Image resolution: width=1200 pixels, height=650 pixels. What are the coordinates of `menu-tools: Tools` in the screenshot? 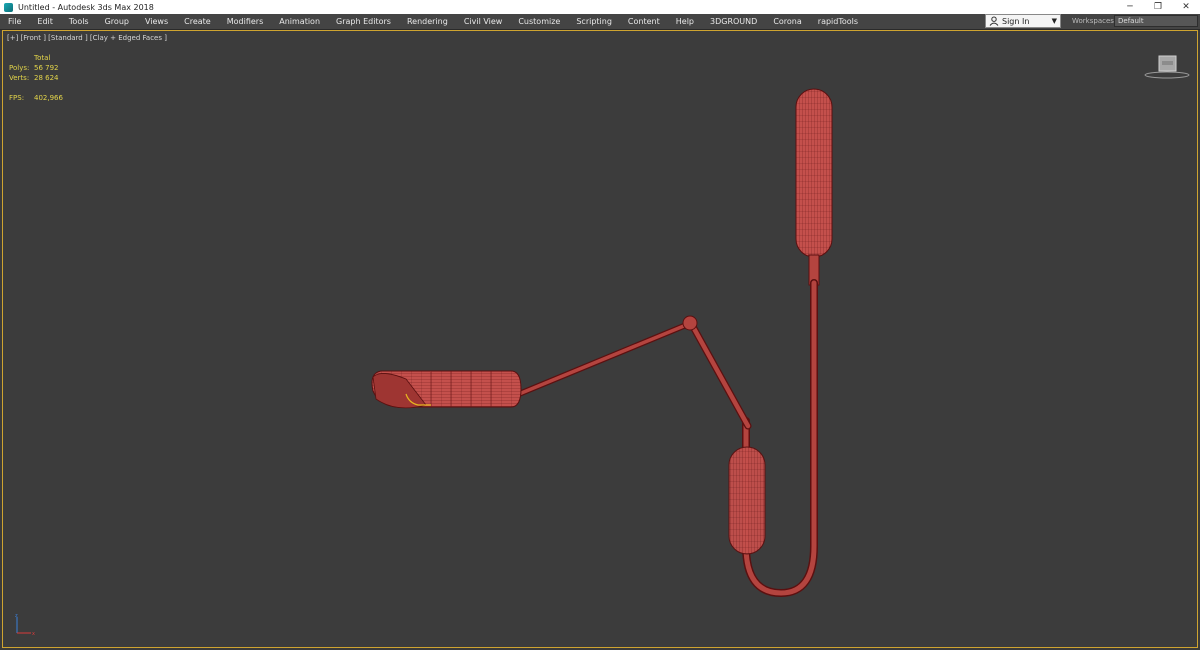 It's located at (79, 21).